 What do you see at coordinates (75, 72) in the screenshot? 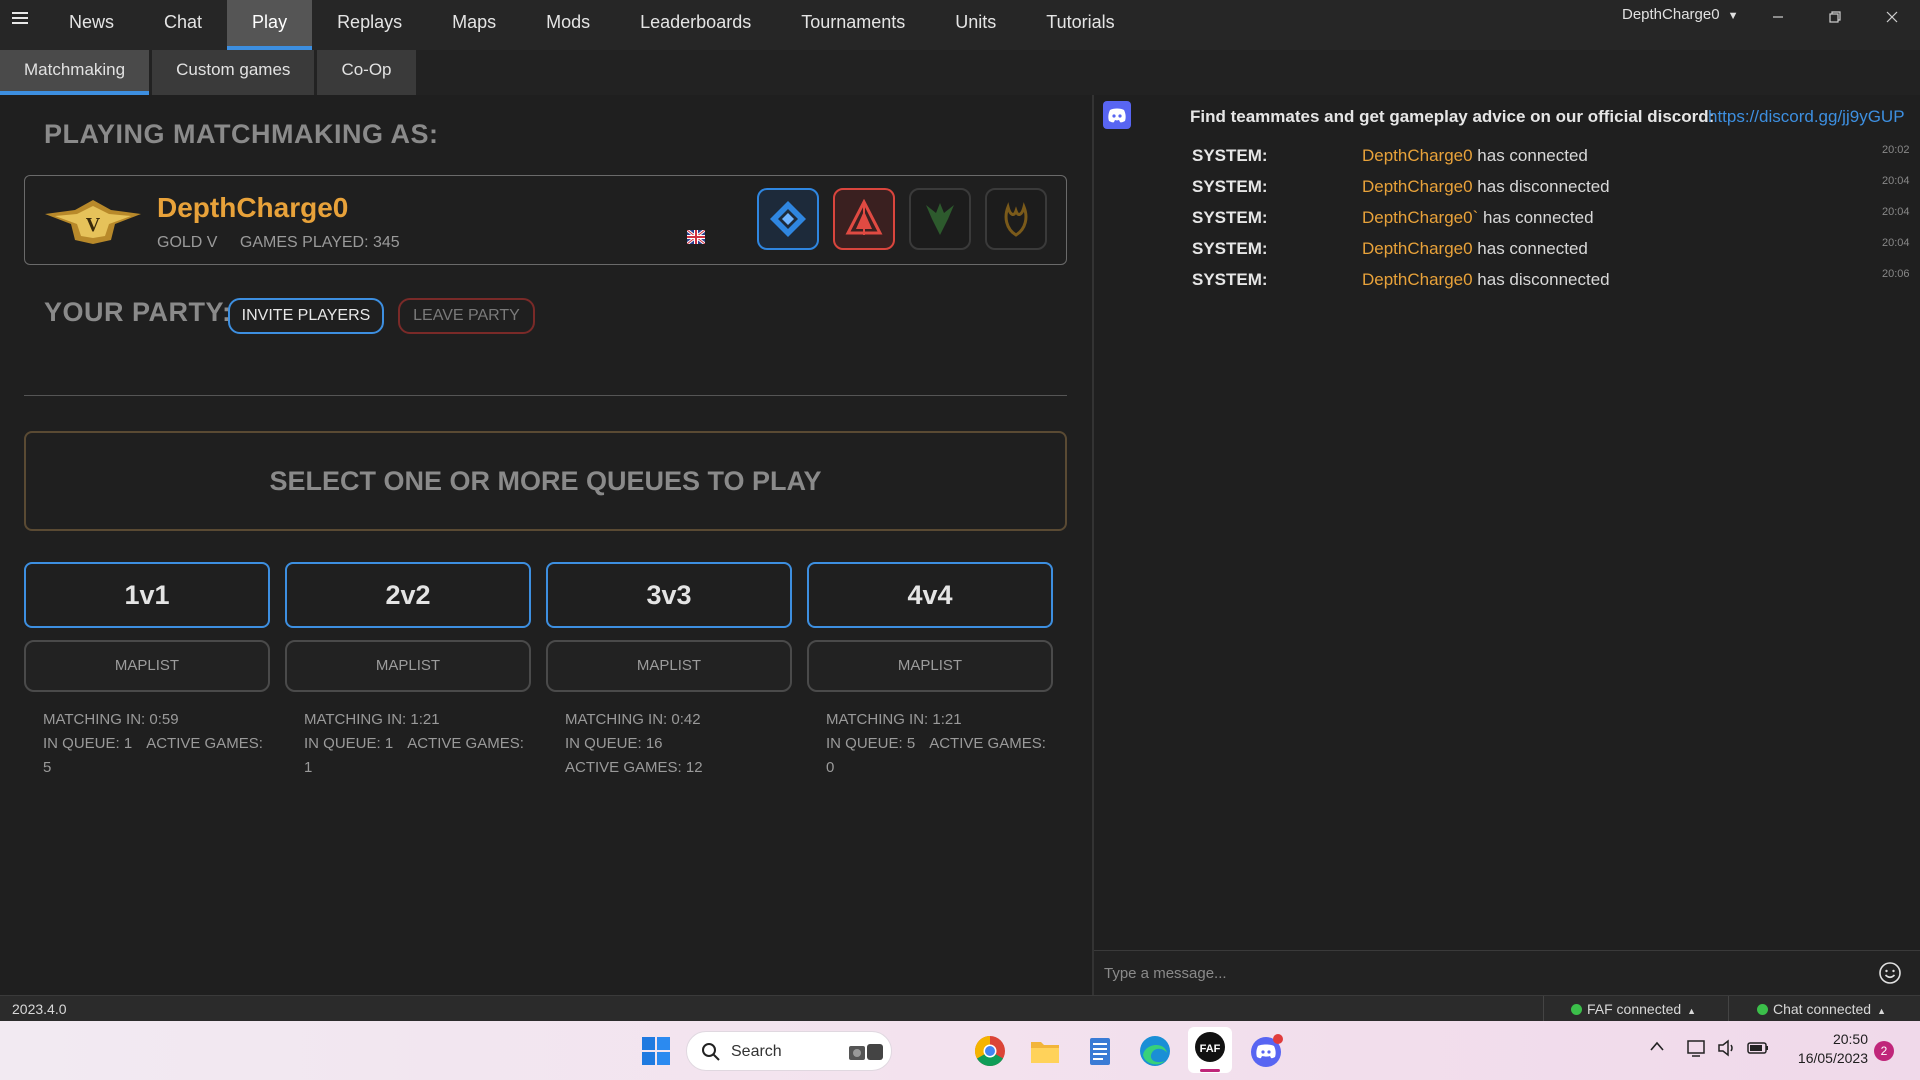
I see `tab-matchmaking: Matchmaking` at bounding box center [75, 72].